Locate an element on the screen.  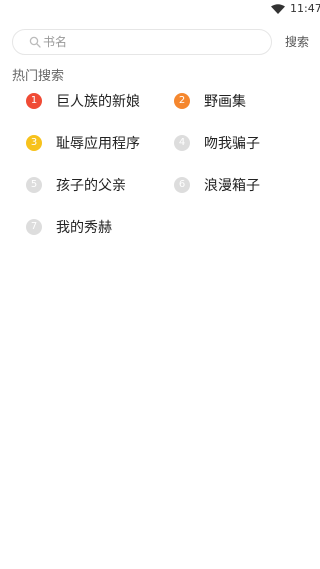
hot-search-label: 浪漫箱子 is located at coordinates (232, 186).